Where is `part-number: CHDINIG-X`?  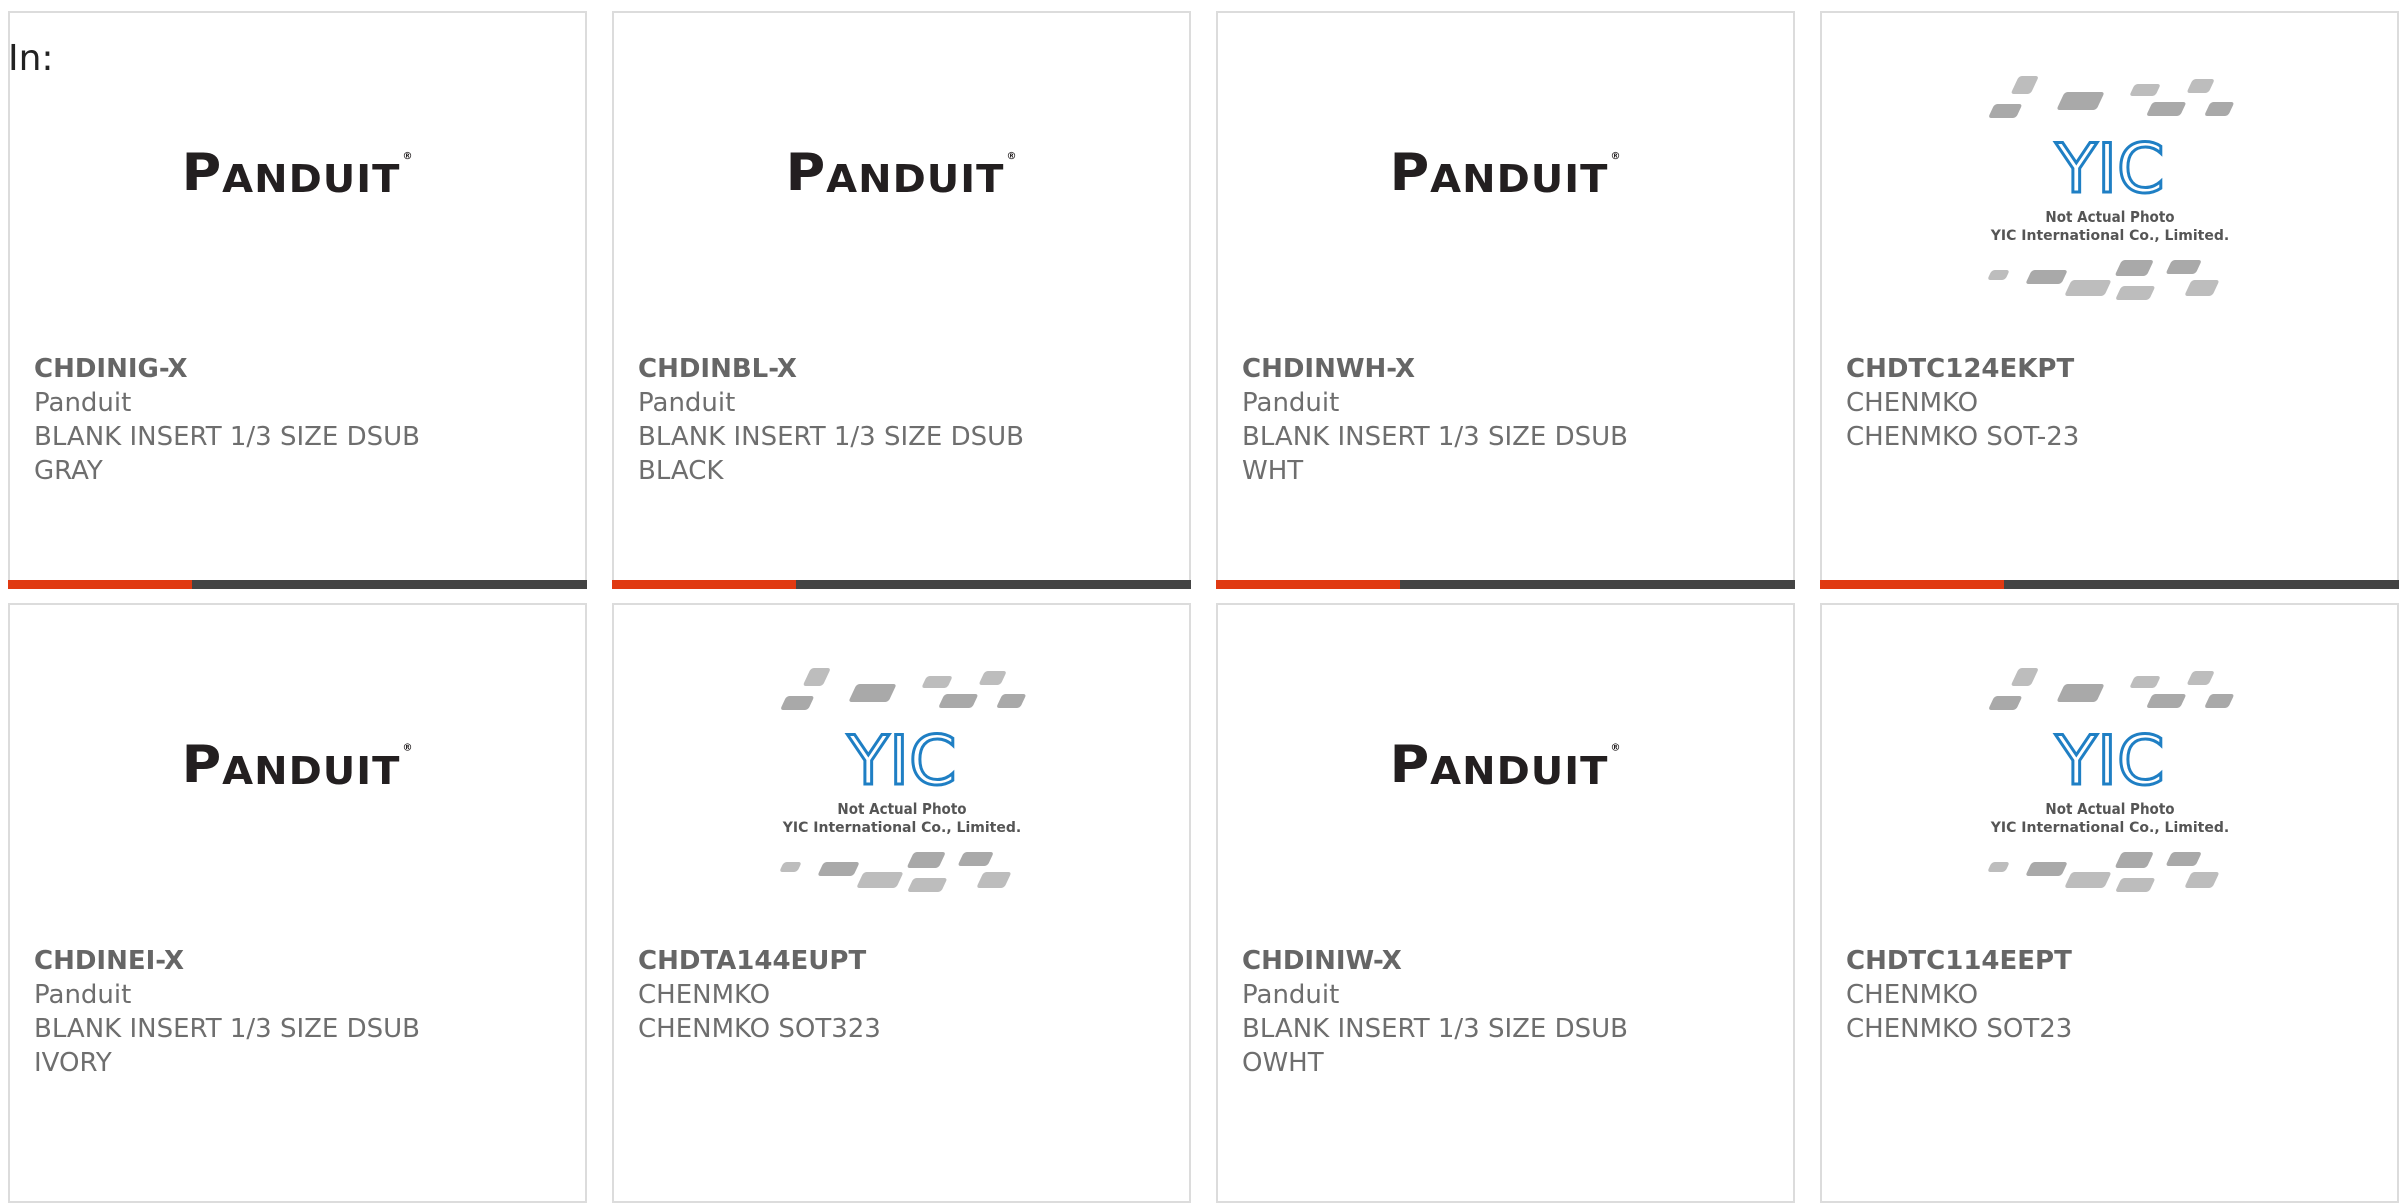 part-number: CHDINIG-X is located at coordinates (297, 369).